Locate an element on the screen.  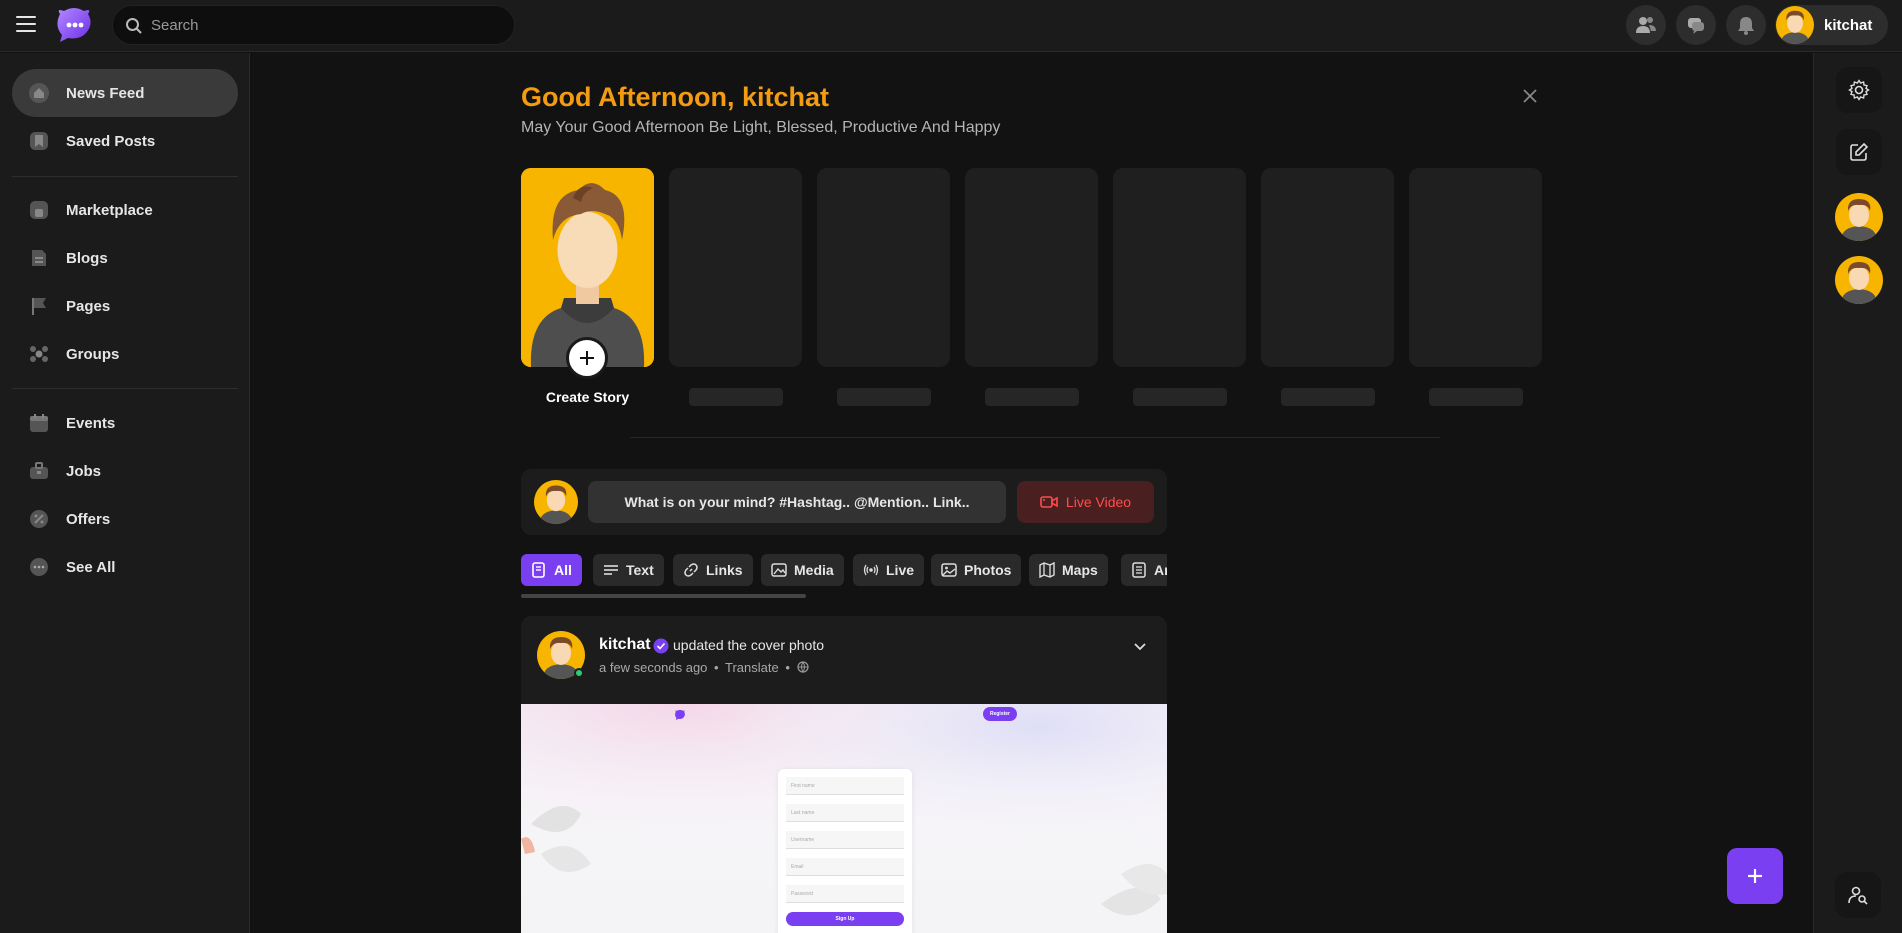
tab-all: All is located at coordinates (551, 570).